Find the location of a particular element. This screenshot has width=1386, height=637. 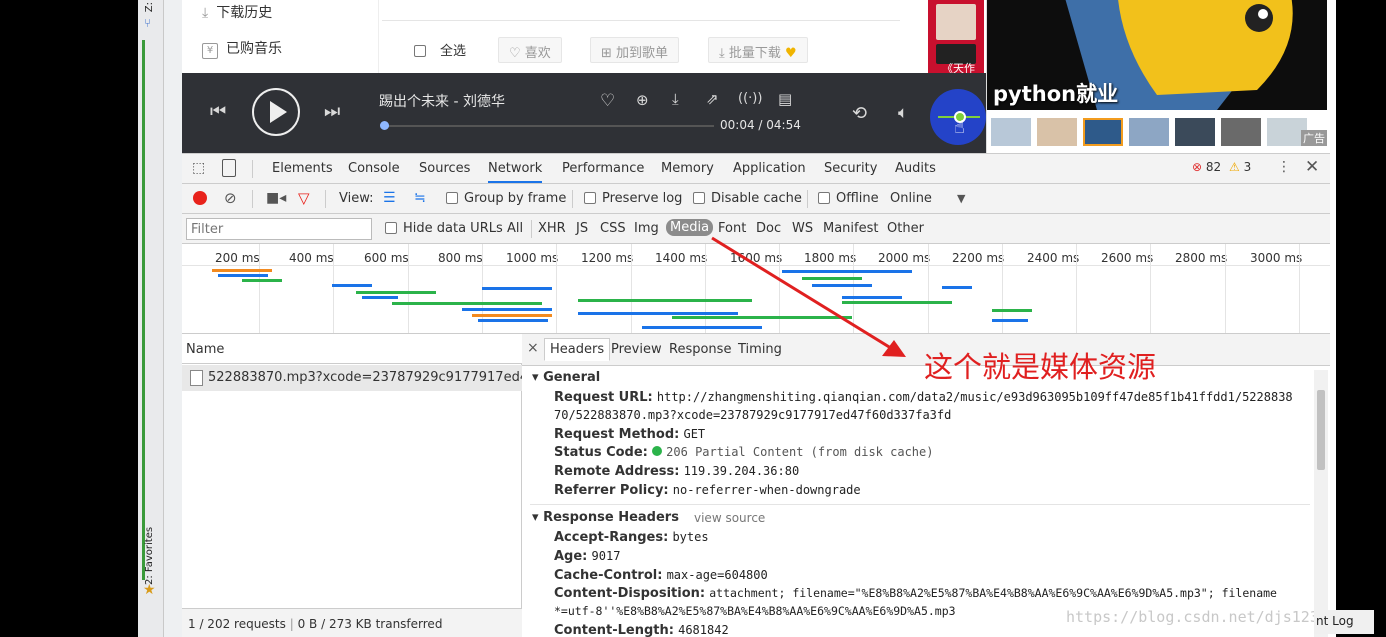

ide-top-label: Z: is located at coordinates (149, 7).